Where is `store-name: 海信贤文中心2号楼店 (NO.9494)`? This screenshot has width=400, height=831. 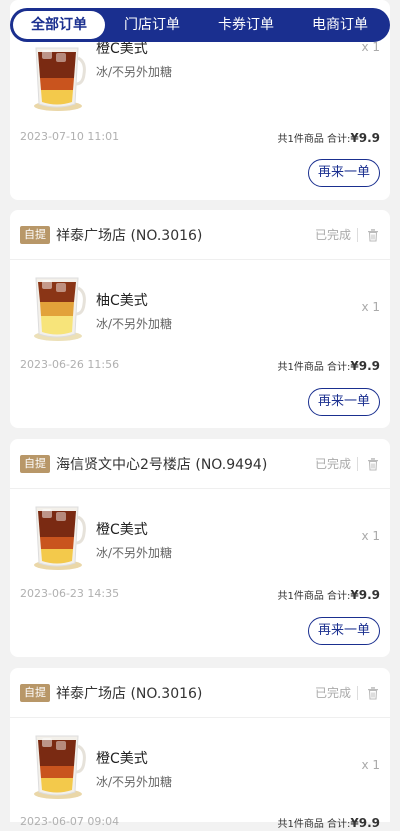 store-name: 海信贤文中心2号楼店 (NO.9494) is located at coordinates (185, 464).